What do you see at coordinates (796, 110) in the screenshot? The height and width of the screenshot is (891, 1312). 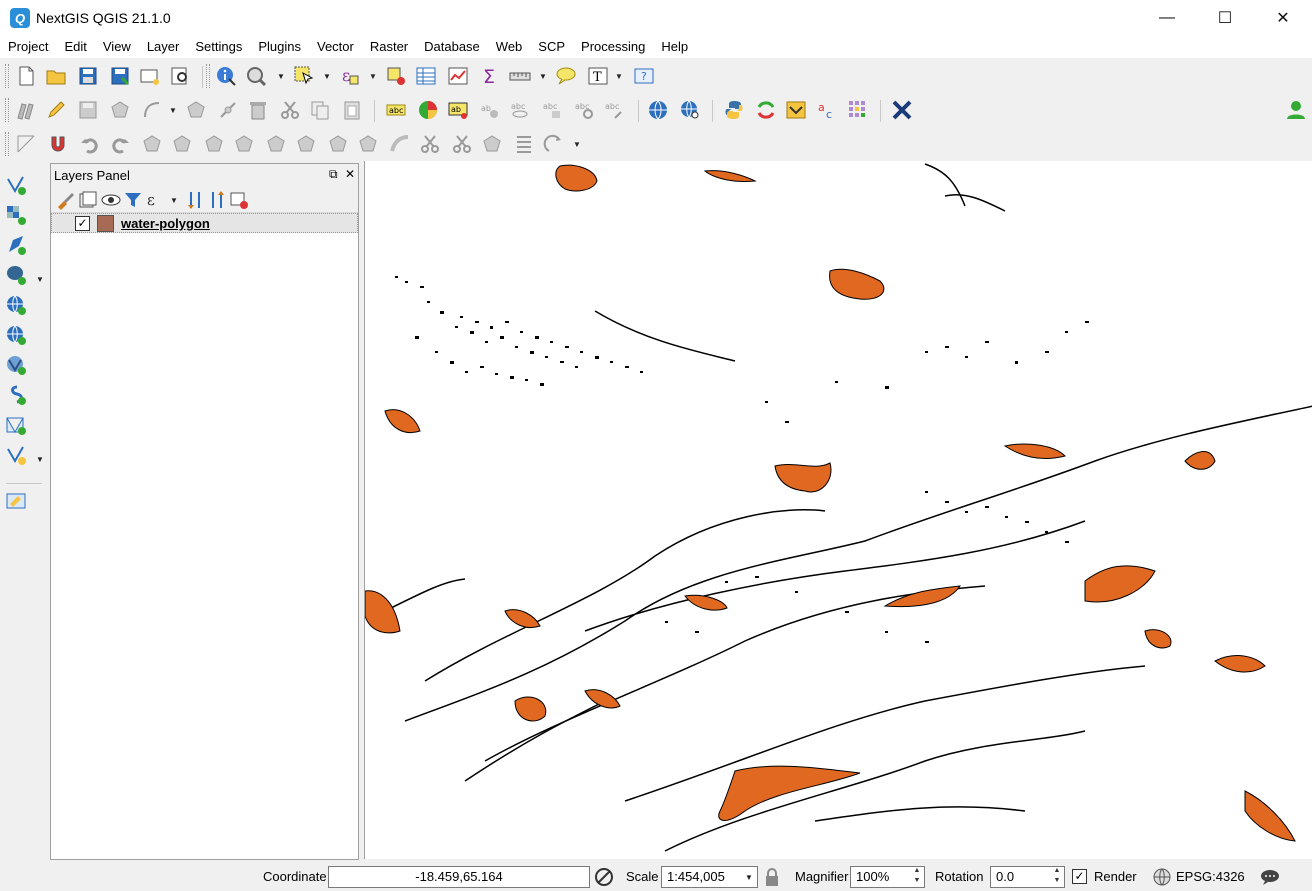 I see `processing-toolbox-icon` at bounding box center [796, 110].